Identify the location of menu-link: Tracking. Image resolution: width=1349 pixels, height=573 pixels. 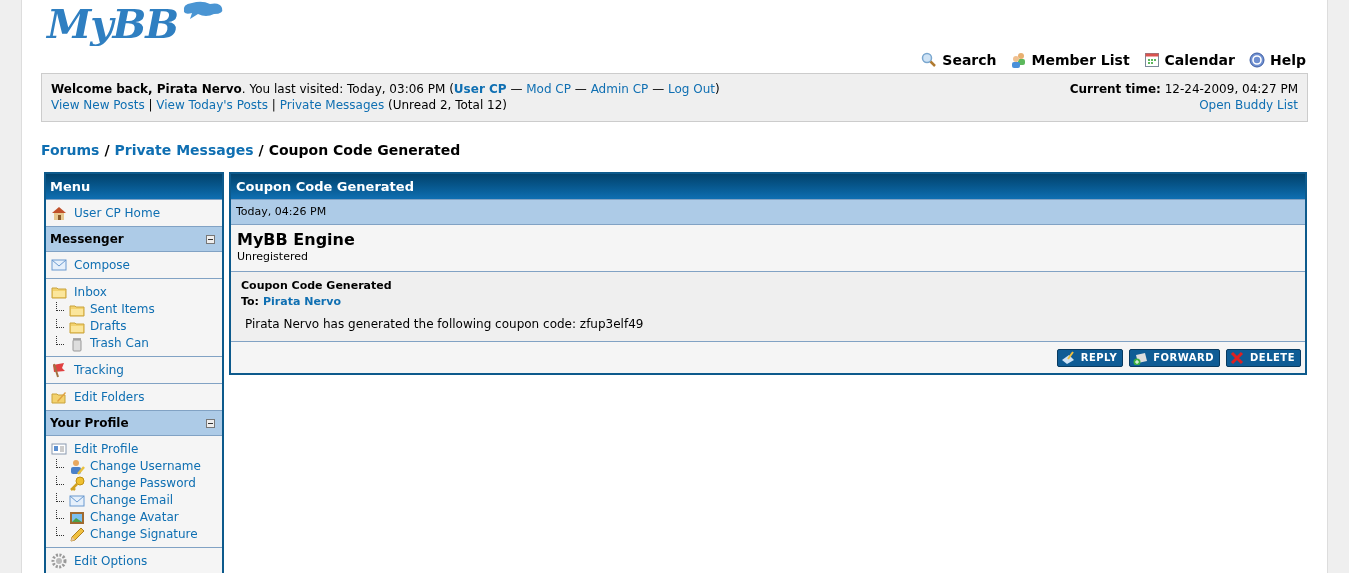
(99, 370).